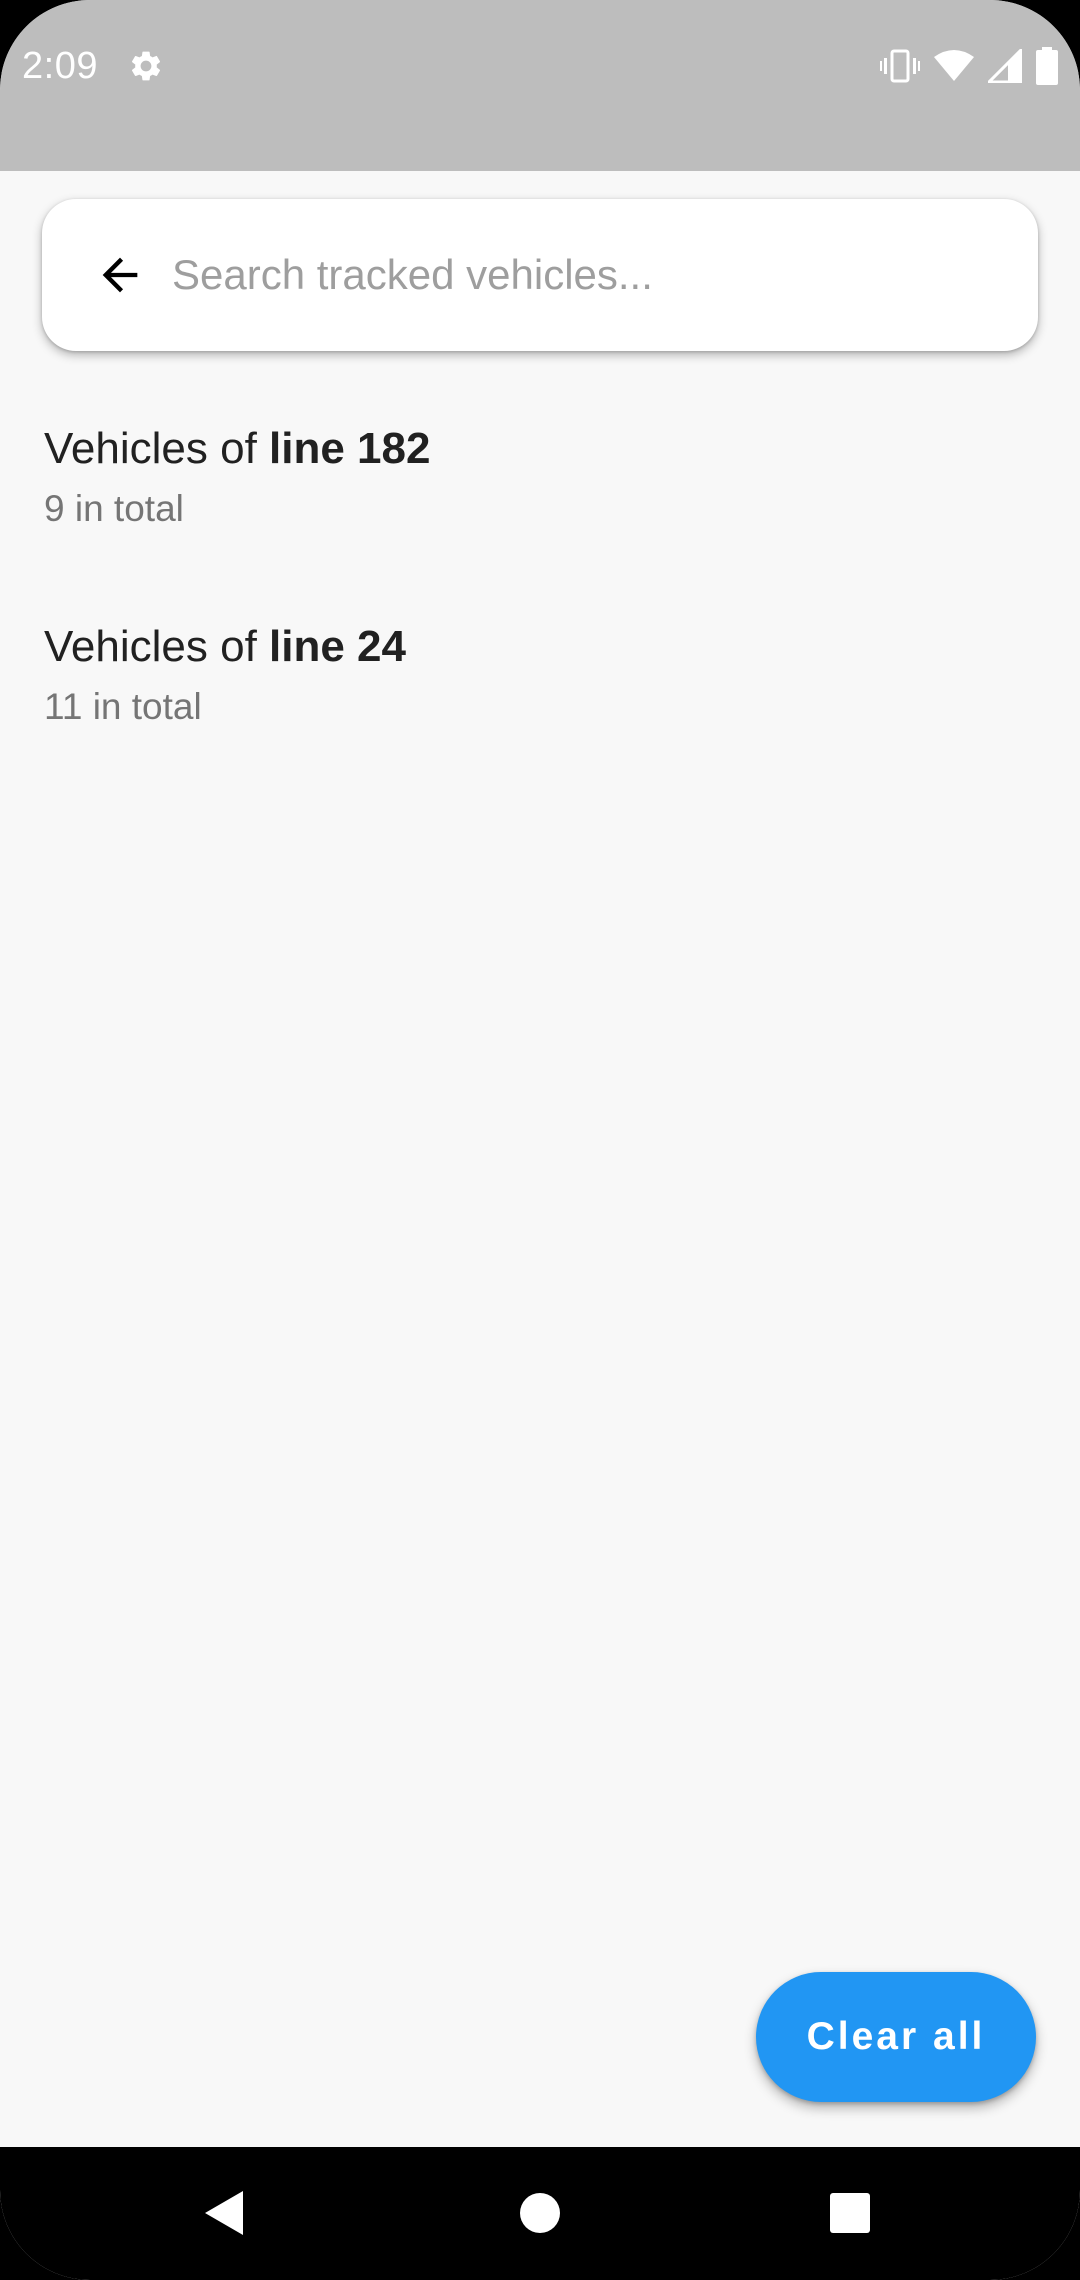 Image resolution: width=1080 pixels, height=2280 pixels. I want to click on list-item-count: 11 in total, so click(123, 706).